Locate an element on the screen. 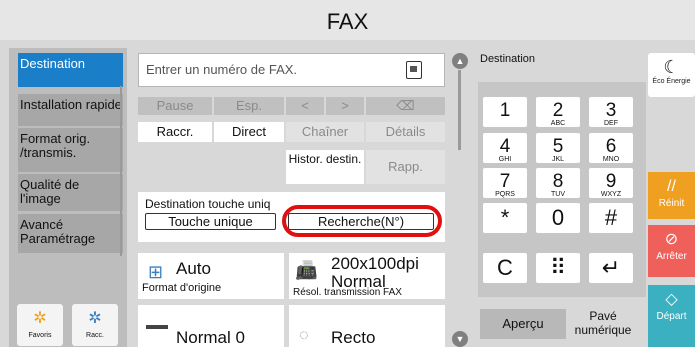 This screenshot has width=695, height=347. format-origine-label: Format d'origine is located at coordinates (182, 288).